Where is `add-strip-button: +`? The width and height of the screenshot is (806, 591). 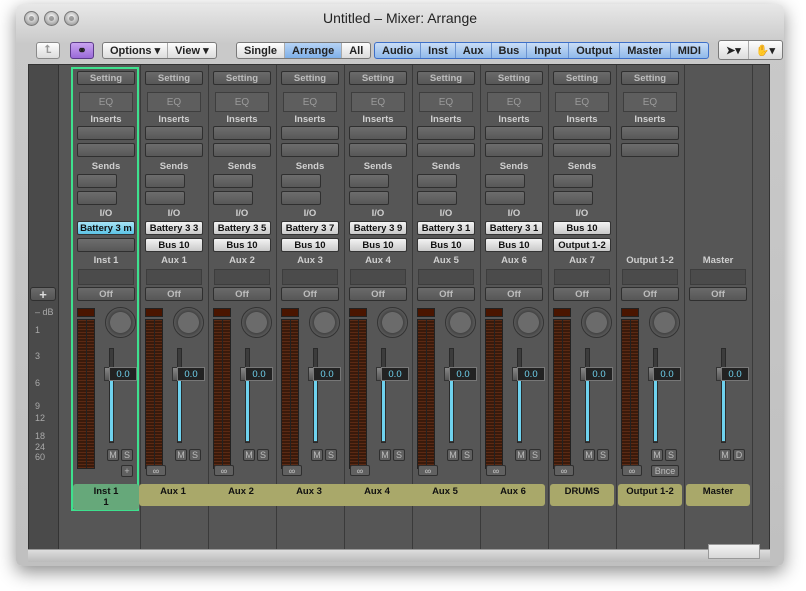
add-strip-button: + is located at coordinates (43, 294).